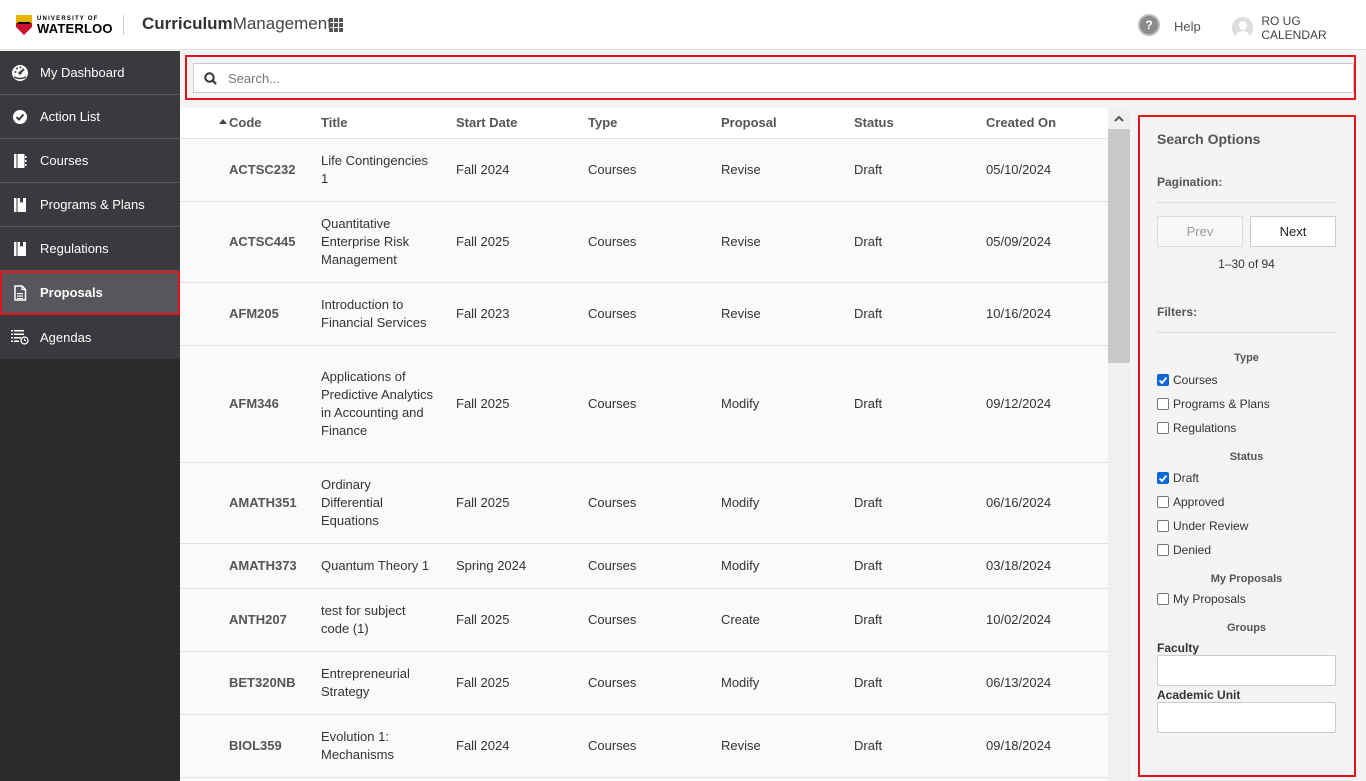 The height and width of the screenshot is (781, 1366). Describe the element at coordinates (90, 73) in the screenshot. I see `sidebar-item-my-dashboard: My Dashboard` at that location.